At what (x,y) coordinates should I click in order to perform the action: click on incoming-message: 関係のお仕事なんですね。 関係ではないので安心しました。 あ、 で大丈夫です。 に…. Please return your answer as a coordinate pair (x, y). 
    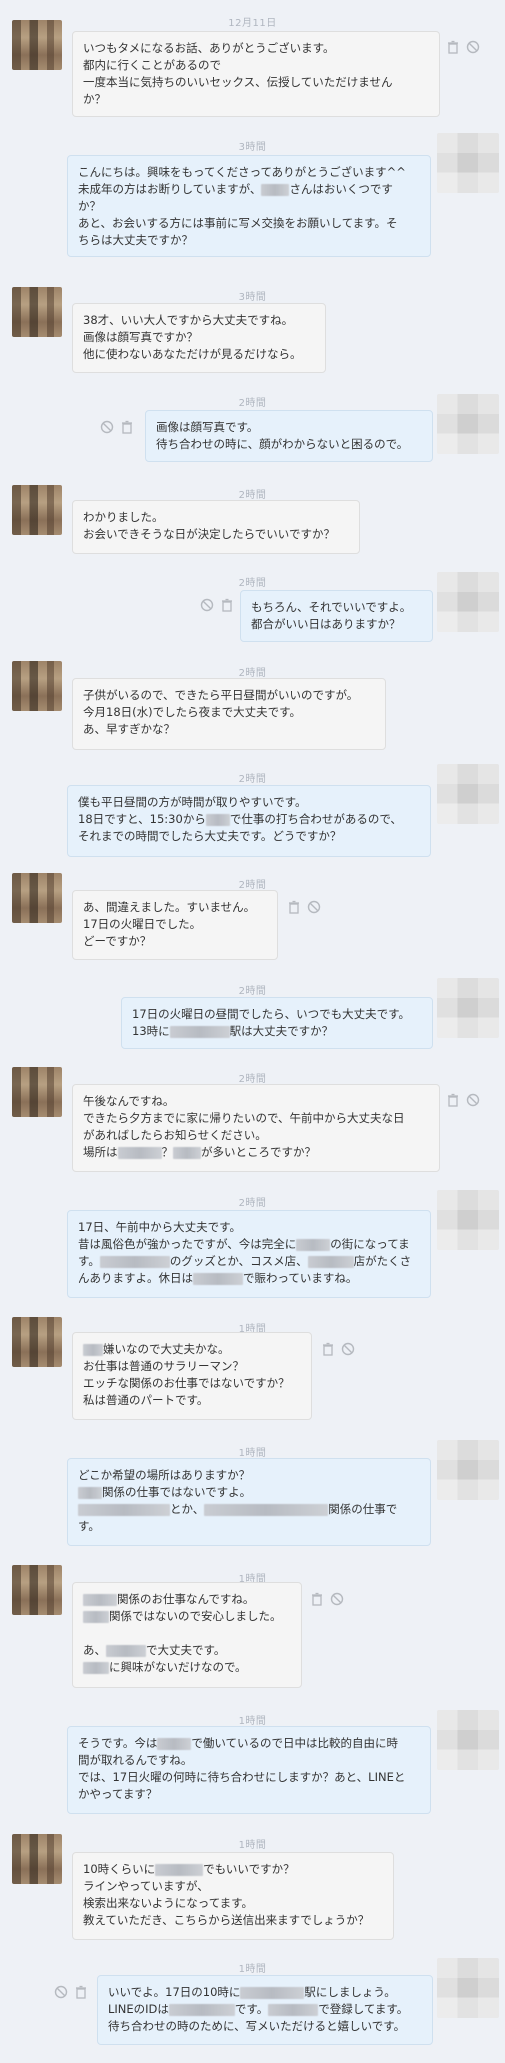
    Looking at the image, I should click on (187, 1635).